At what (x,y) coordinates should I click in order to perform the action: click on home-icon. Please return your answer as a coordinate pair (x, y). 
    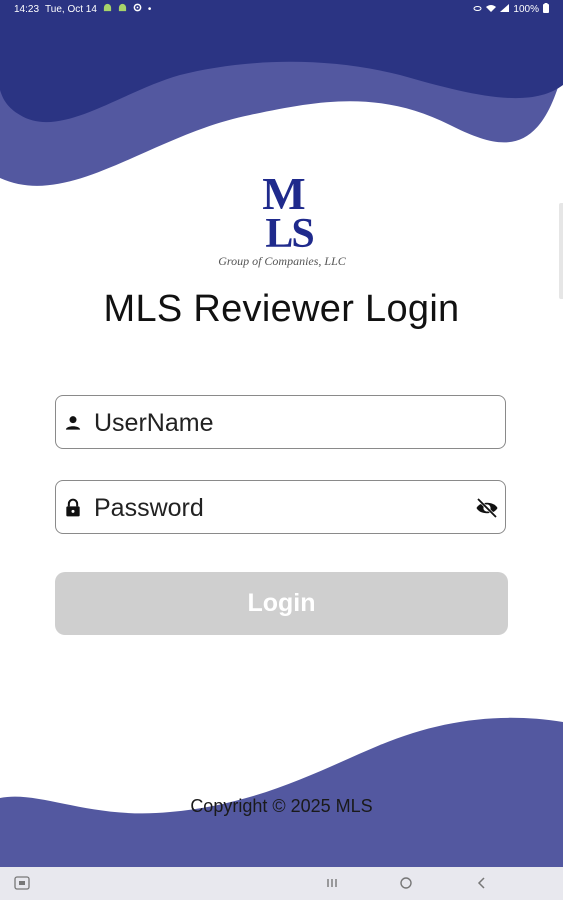
    Looking at the image, I should click on (406, 885).